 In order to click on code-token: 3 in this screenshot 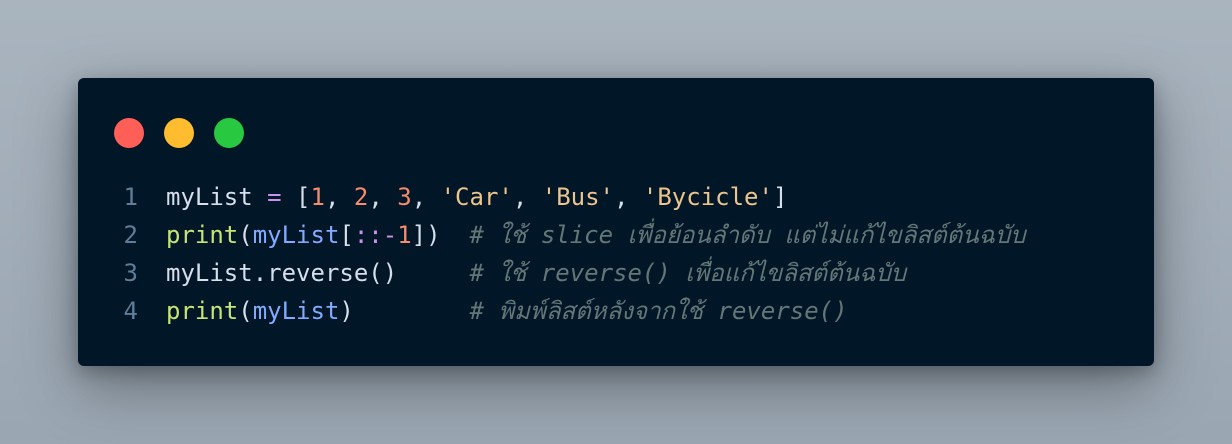, I will do `click(404, 197)`.